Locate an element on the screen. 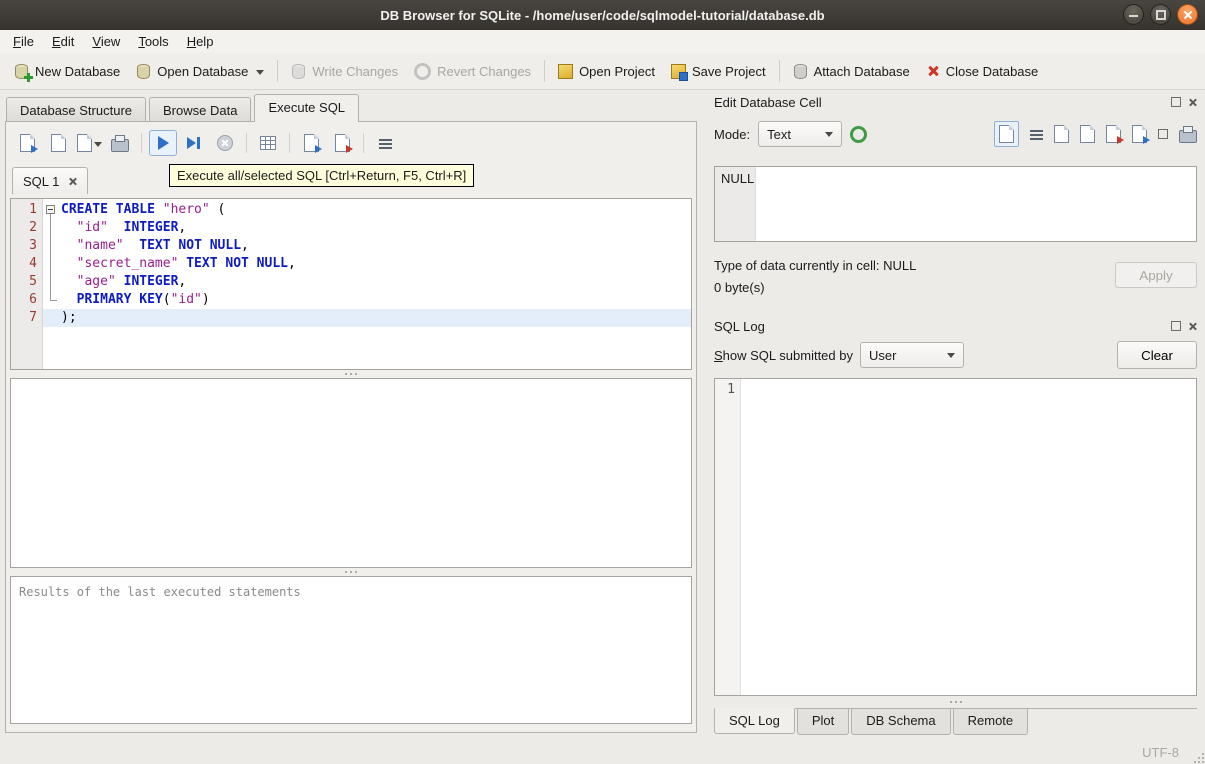  export-cell-icon is located at coordinates (1141, 134).